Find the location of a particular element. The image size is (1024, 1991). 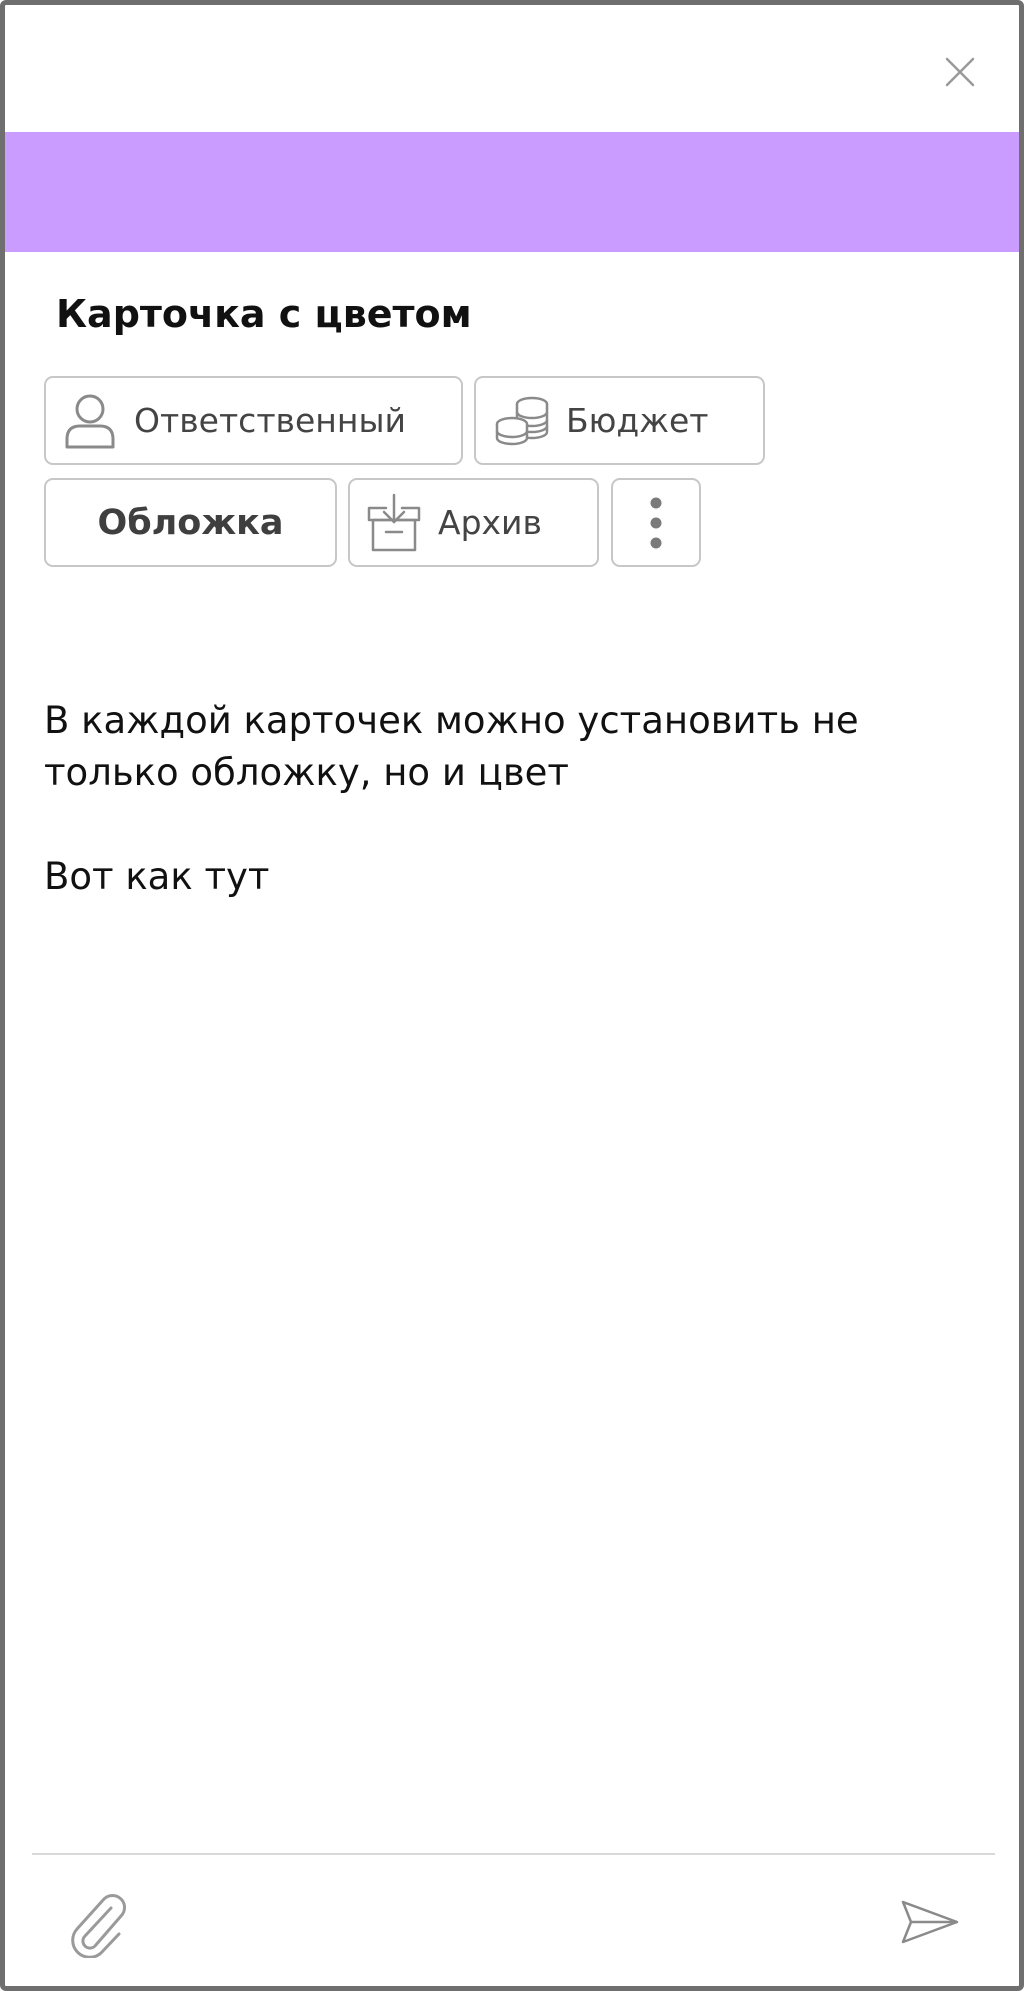

cover-button: Обложка is located at coordinates (190, 522).